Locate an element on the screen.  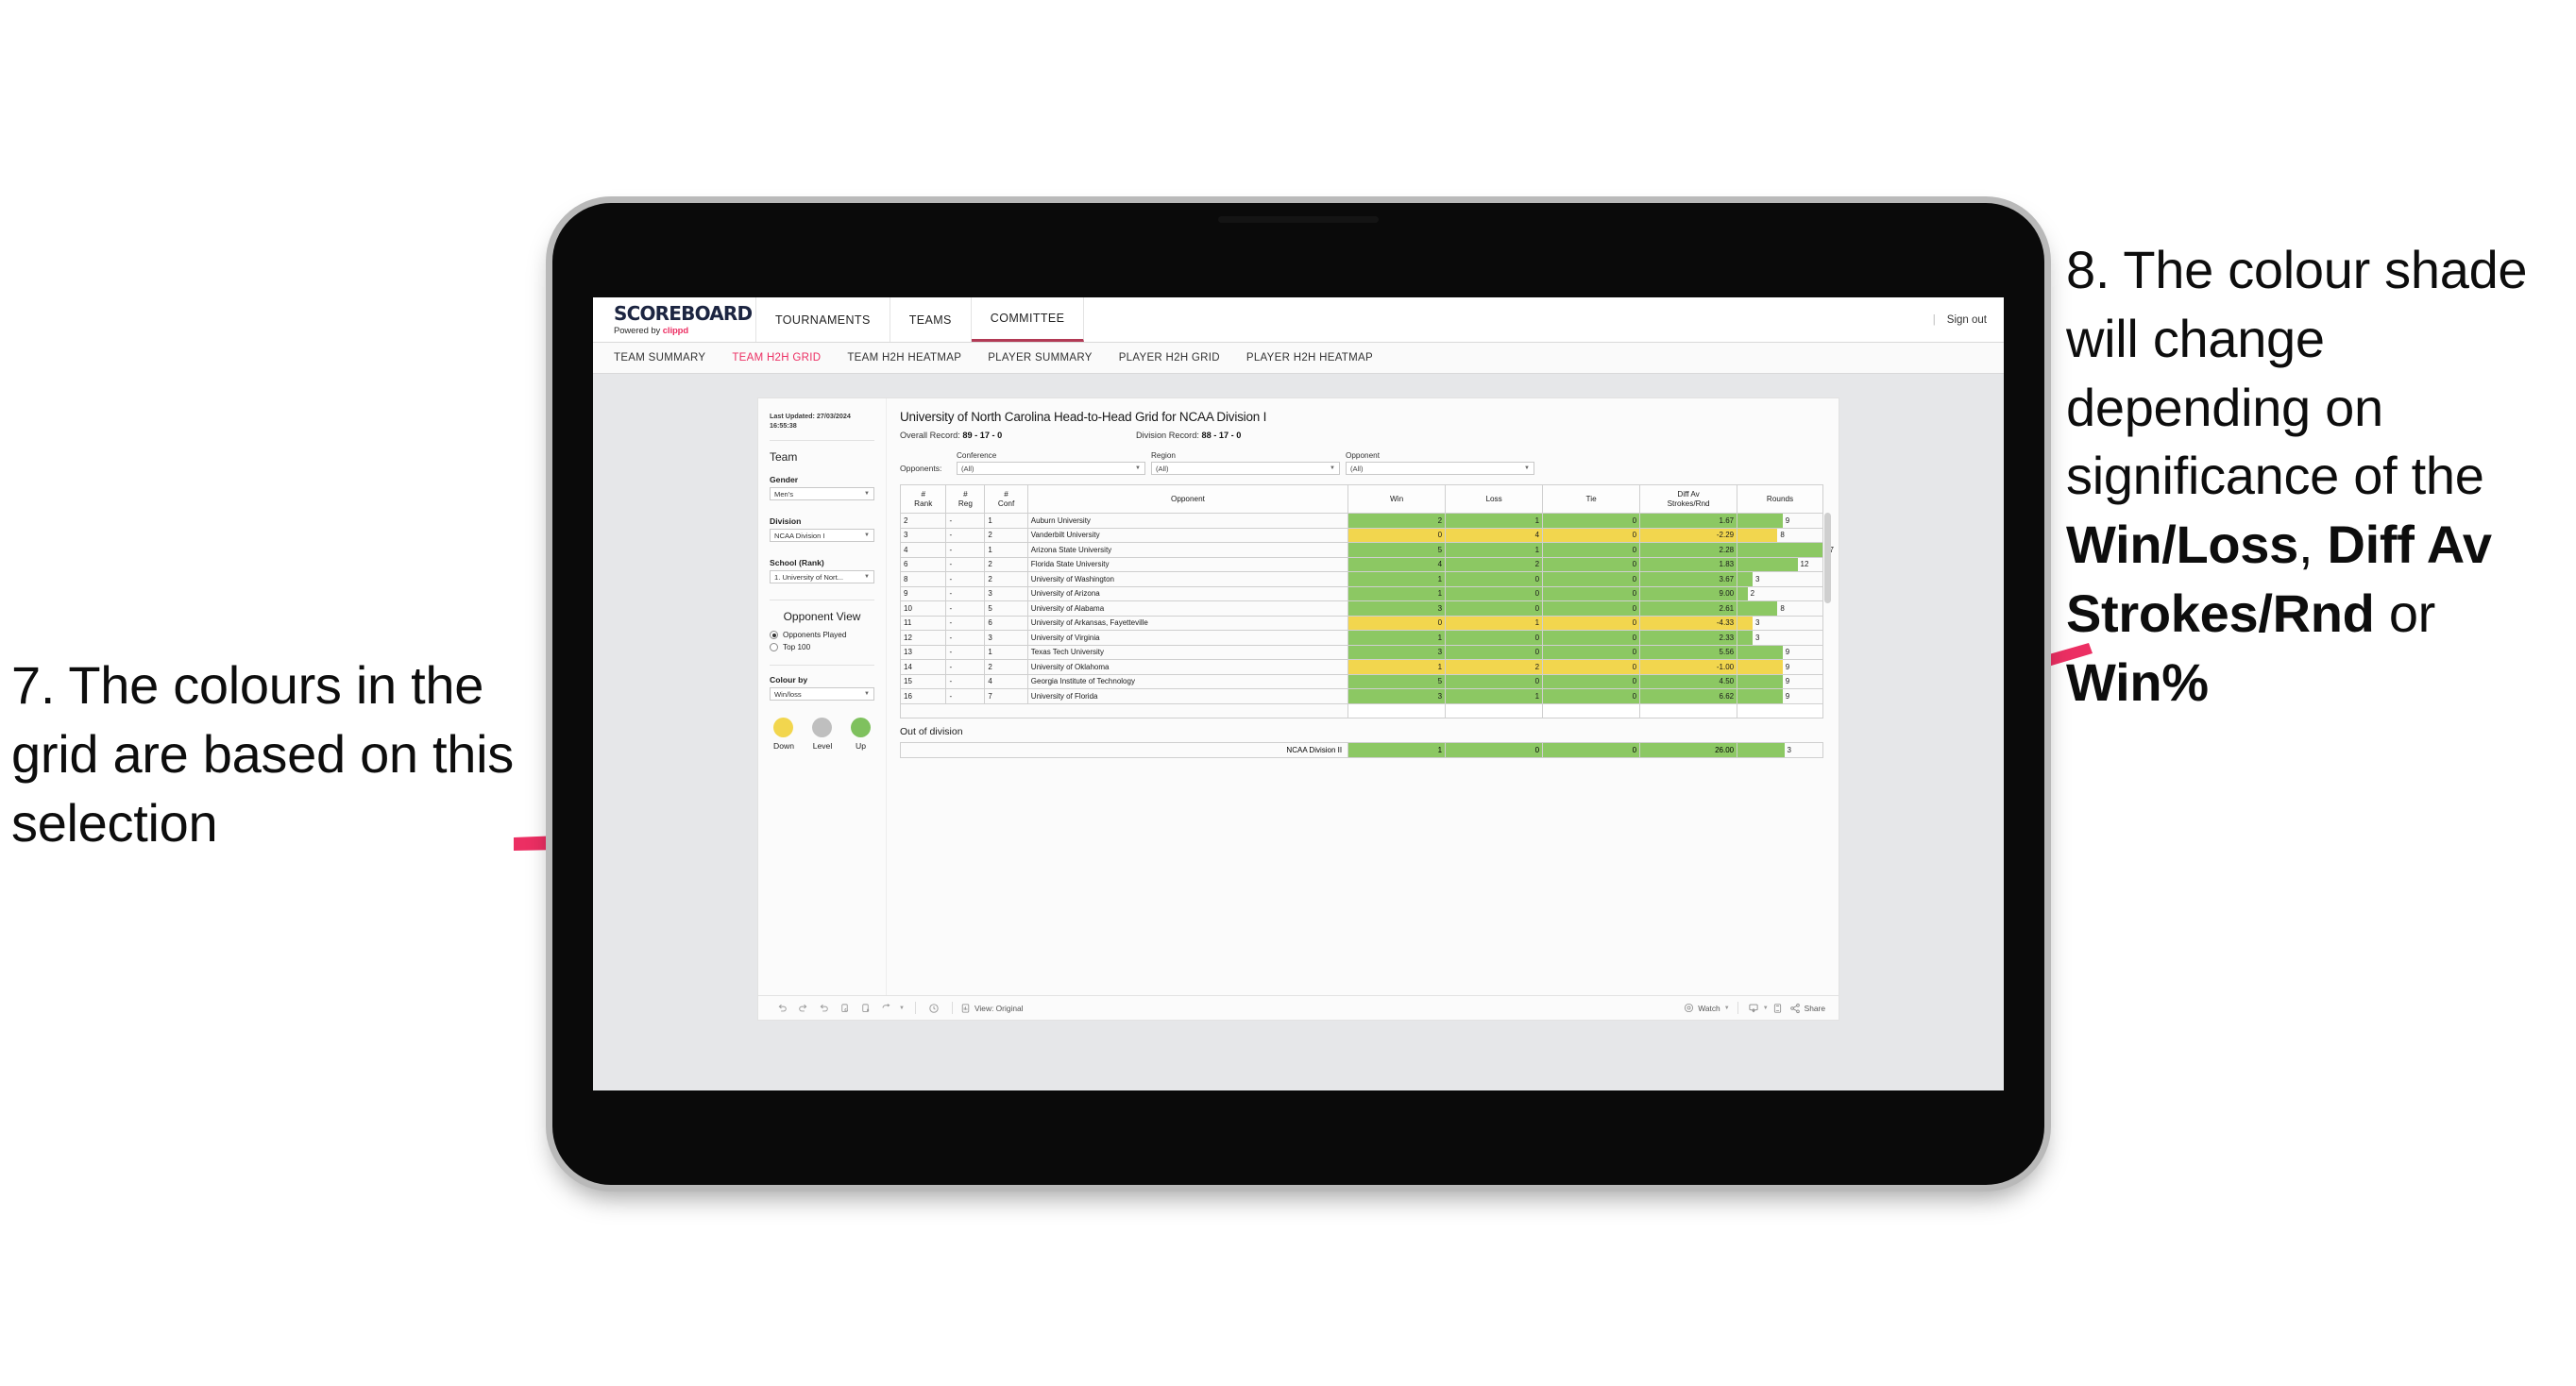
colour-by-select: Win/loss ▼ is located at coordinates (822, 694).